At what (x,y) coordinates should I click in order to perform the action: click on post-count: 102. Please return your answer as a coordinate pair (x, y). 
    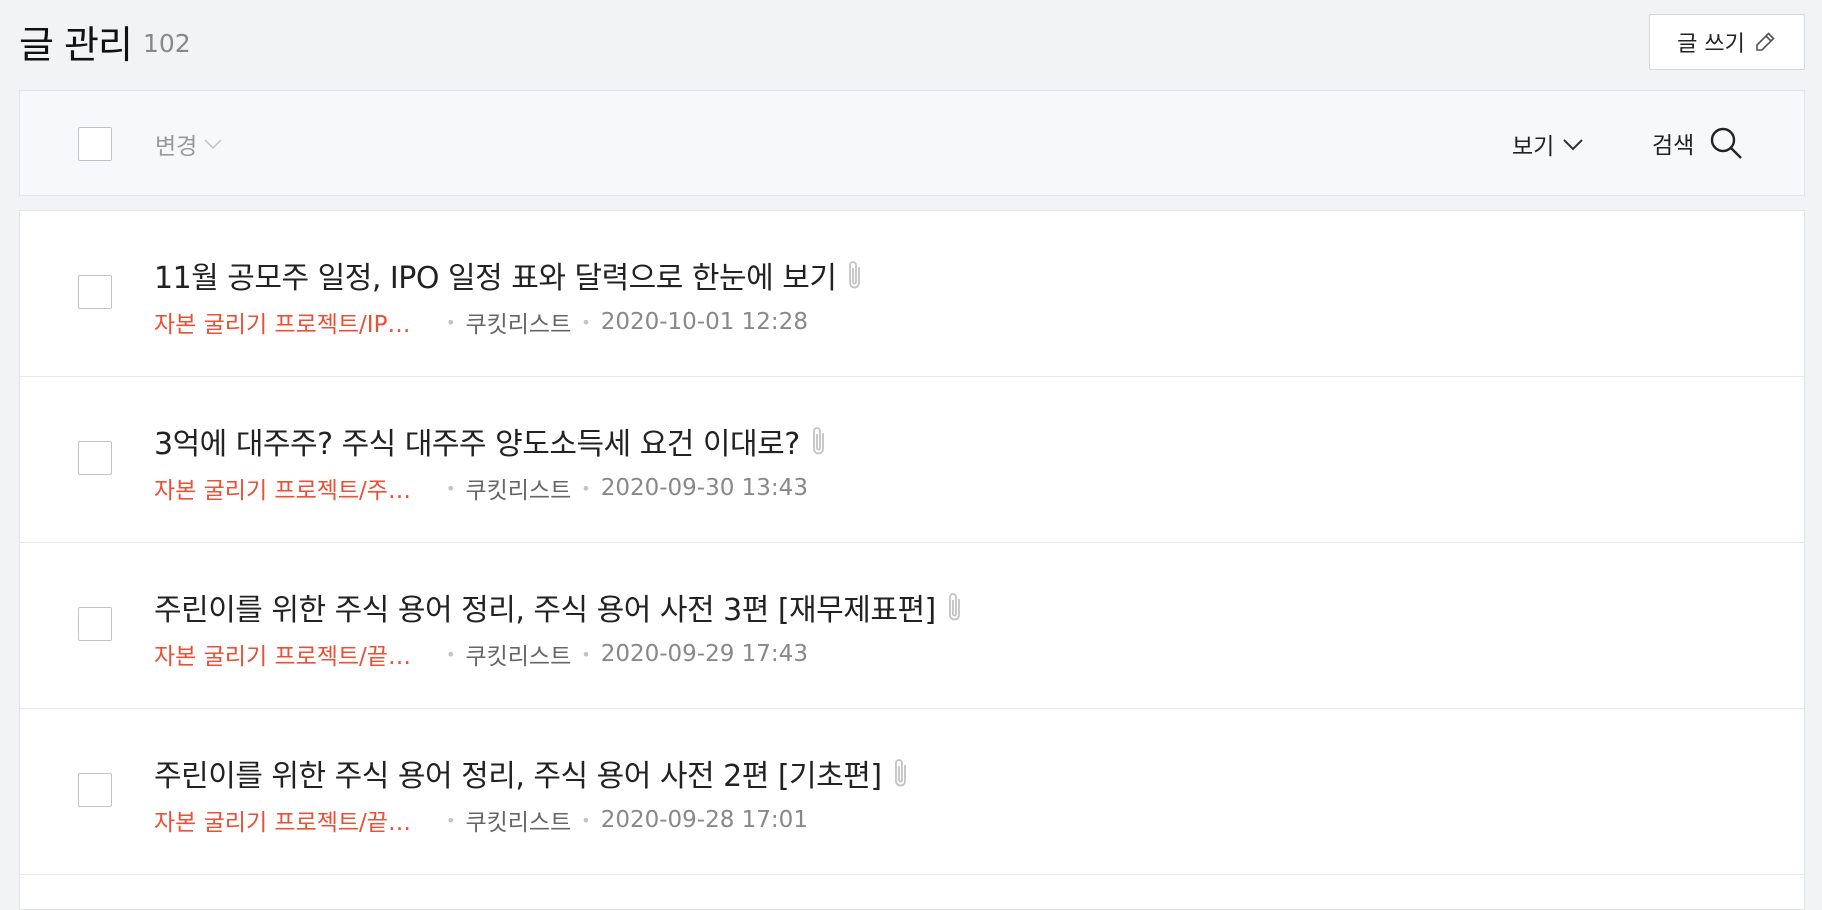
    Looking at the image, I should click on (167, 43).